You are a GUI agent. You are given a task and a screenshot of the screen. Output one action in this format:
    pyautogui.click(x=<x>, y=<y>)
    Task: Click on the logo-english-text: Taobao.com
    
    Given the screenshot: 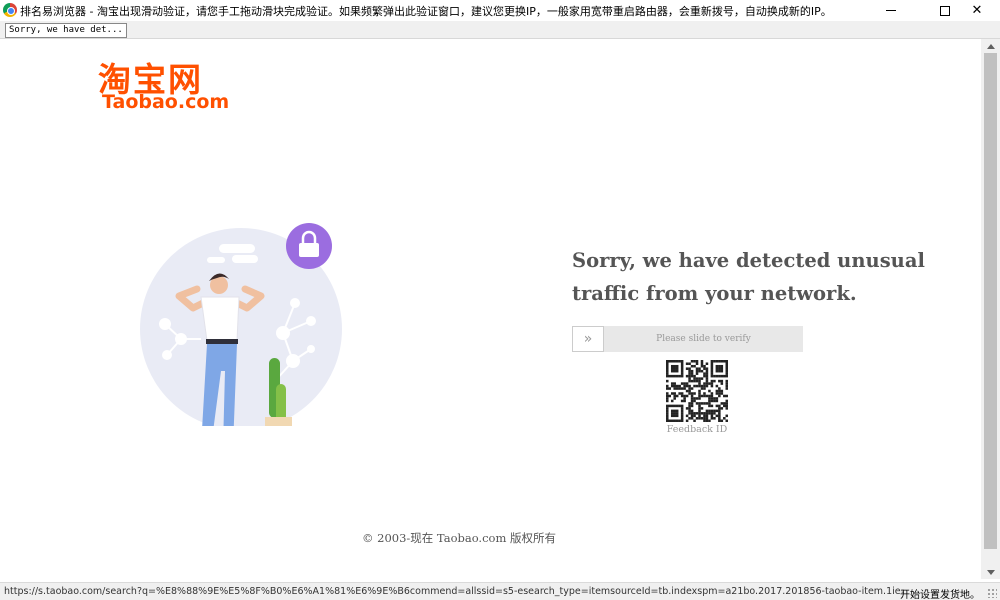 What is the action you would take?
    pyautogui.click(x=166, y=102)
    